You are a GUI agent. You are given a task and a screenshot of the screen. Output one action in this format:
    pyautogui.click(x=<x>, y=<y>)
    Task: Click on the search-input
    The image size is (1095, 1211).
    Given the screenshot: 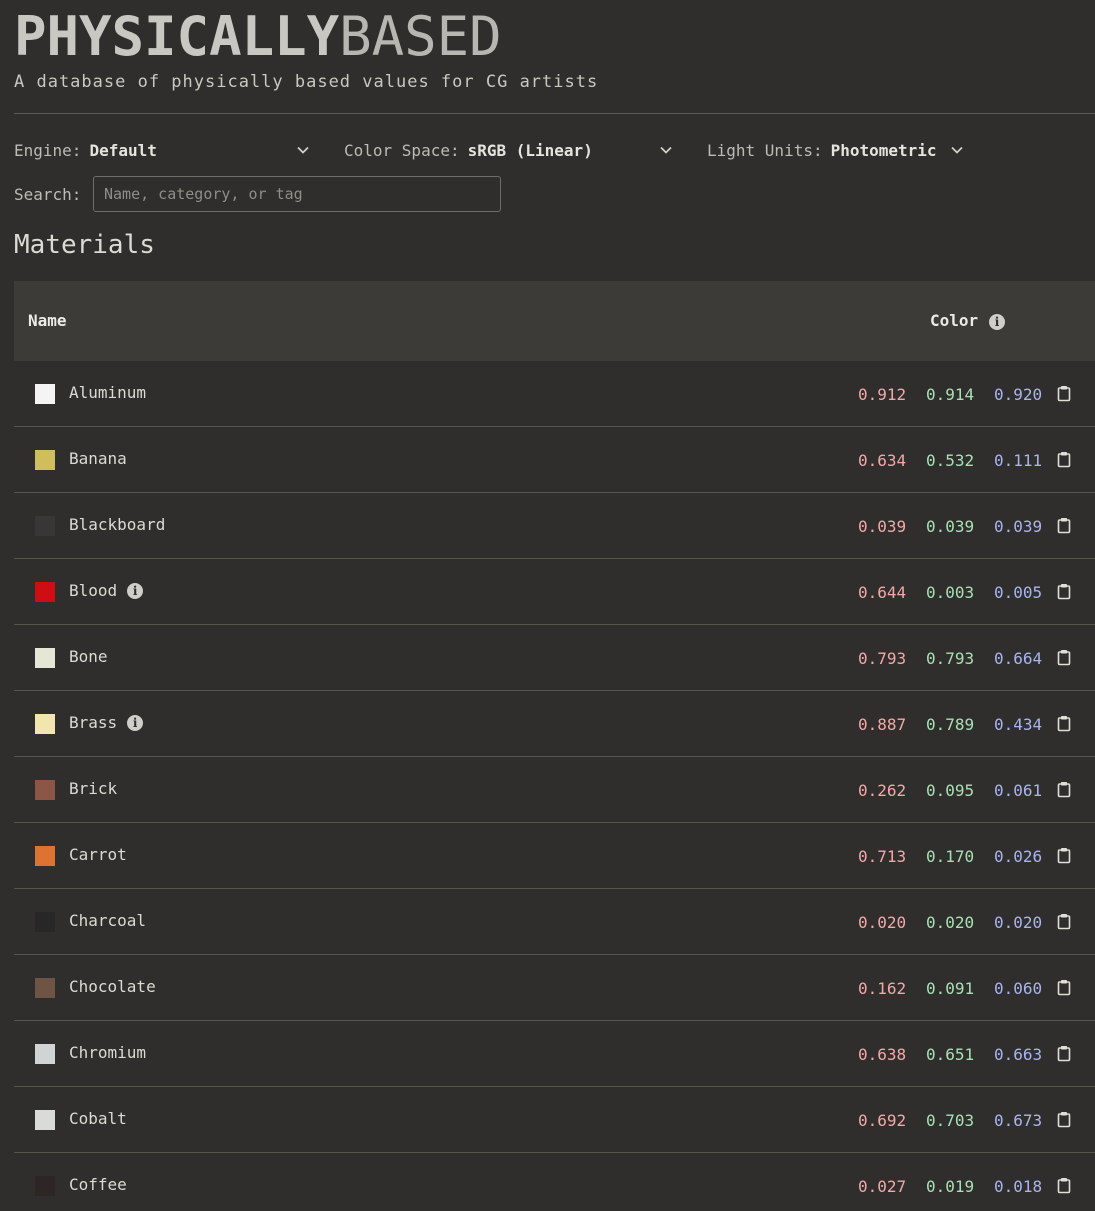 What is the action you would take?
    pyautogui.click(x=297, y=194)
    